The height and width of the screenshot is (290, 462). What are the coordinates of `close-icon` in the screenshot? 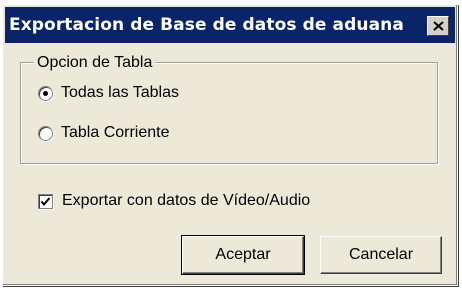 It's located at (438, 26).